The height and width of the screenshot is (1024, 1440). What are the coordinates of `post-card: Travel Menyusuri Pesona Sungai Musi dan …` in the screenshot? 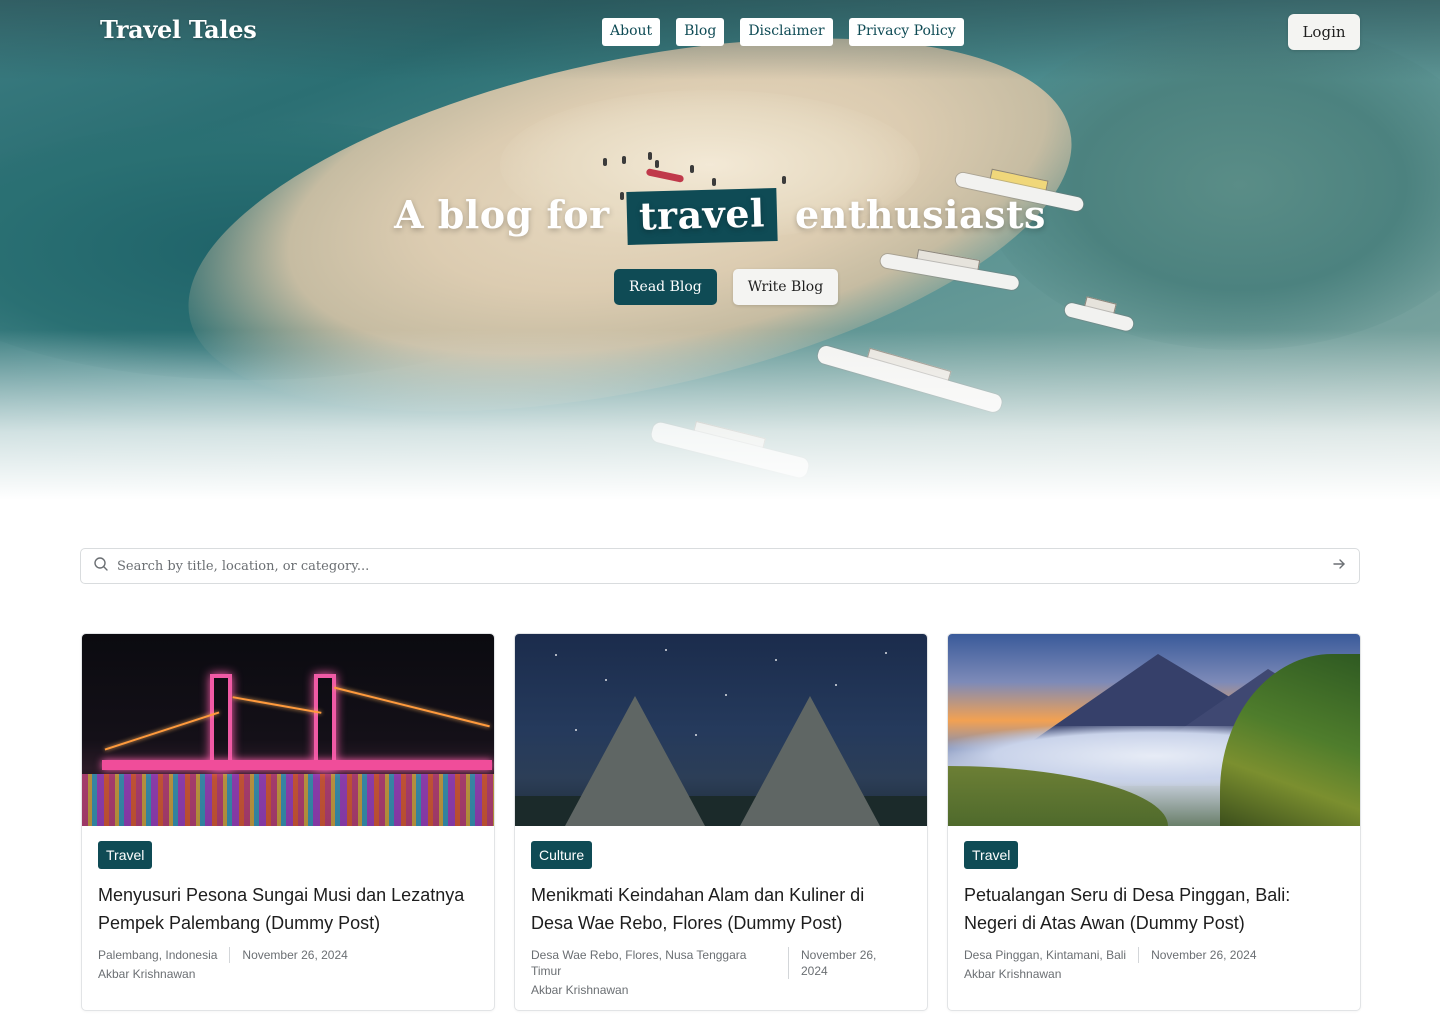 It's located at (288, 822).